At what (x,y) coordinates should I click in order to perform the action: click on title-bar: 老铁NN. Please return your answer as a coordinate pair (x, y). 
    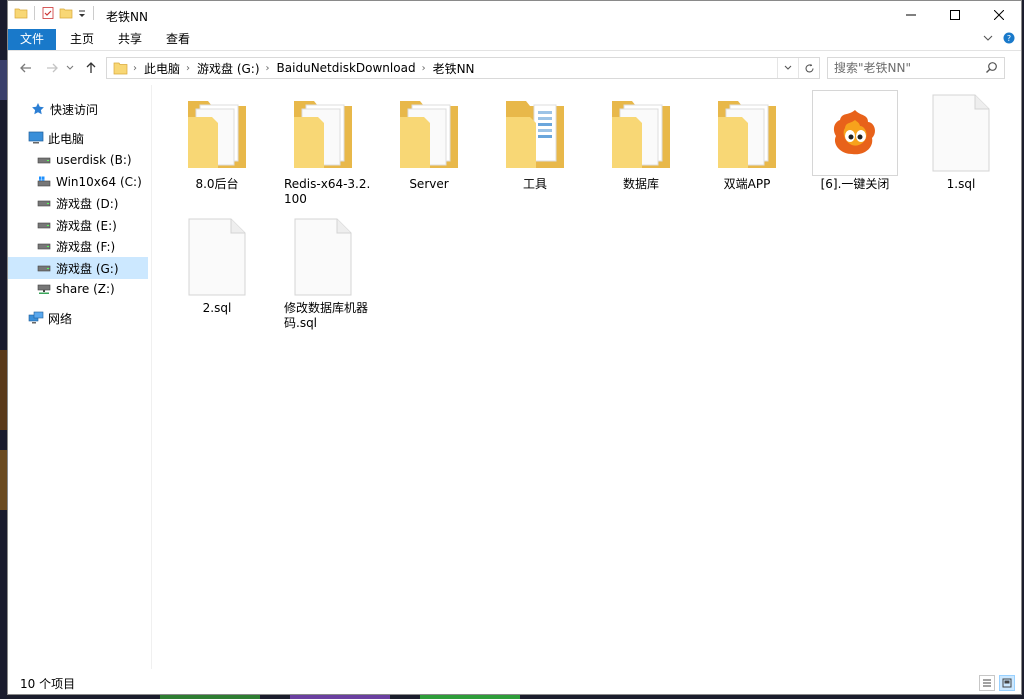
    Looking at the image, I should click on (514, 15).